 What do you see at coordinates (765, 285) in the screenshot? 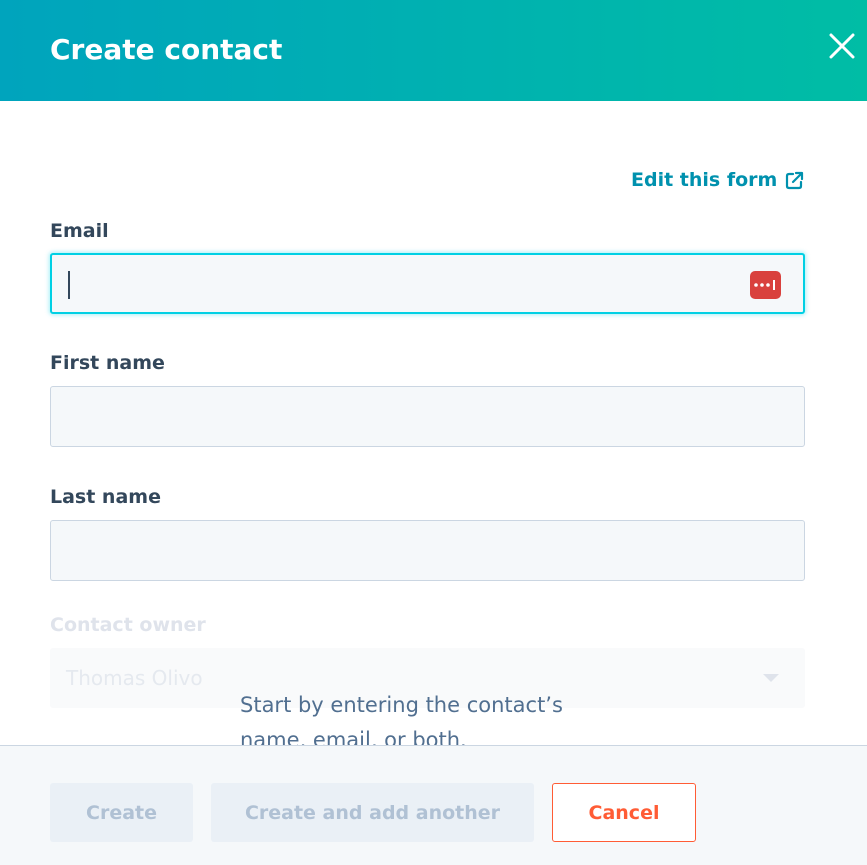
I see `password-manager-icon` at bounding box center [765, 285].